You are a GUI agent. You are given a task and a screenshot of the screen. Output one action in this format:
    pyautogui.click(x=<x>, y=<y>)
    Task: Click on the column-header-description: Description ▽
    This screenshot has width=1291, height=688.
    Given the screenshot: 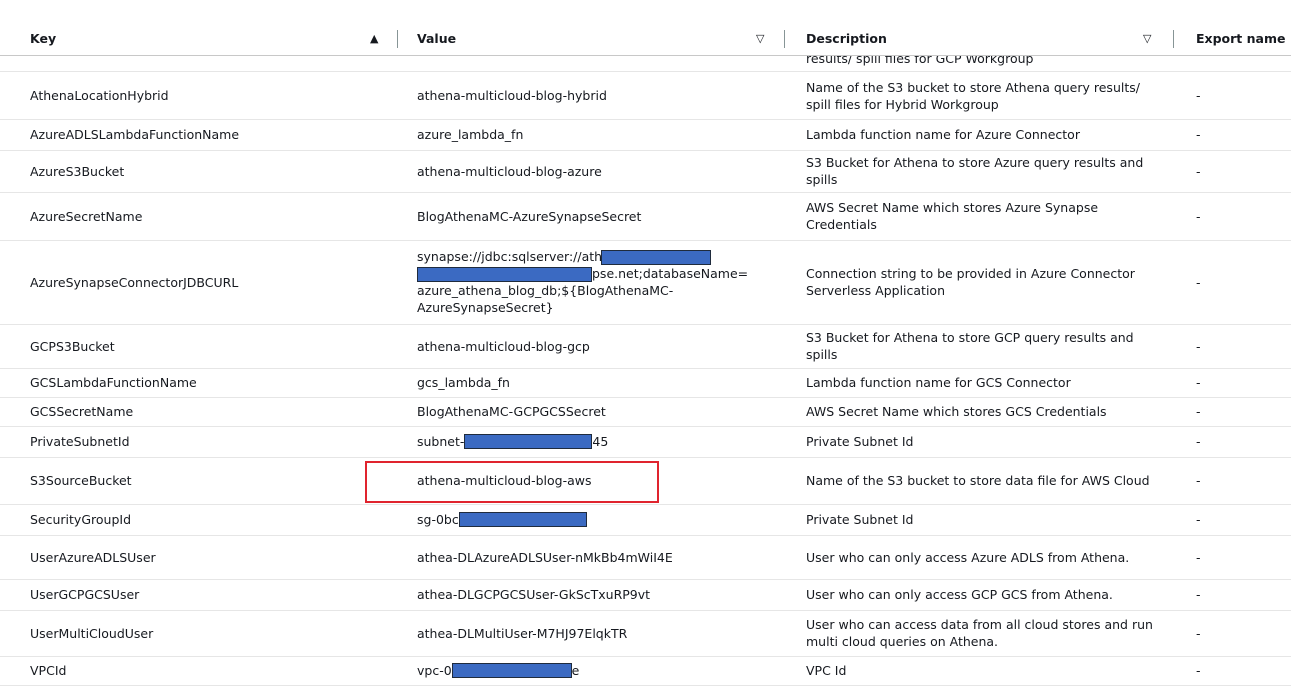 What is the action you would take?
    pyautogui.click(x=991, y=38)
    